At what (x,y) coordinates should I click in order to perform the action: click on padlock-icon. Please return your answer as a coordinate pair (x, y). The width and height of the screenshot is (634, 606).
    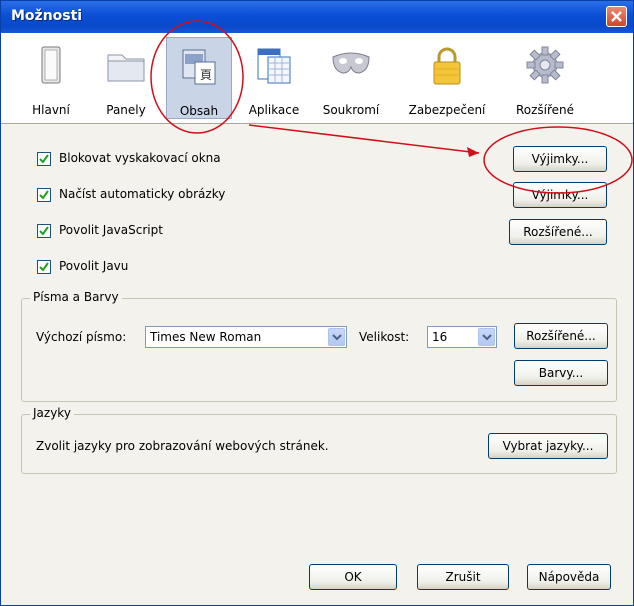
    Looking at the image, I should click on (447, 66).